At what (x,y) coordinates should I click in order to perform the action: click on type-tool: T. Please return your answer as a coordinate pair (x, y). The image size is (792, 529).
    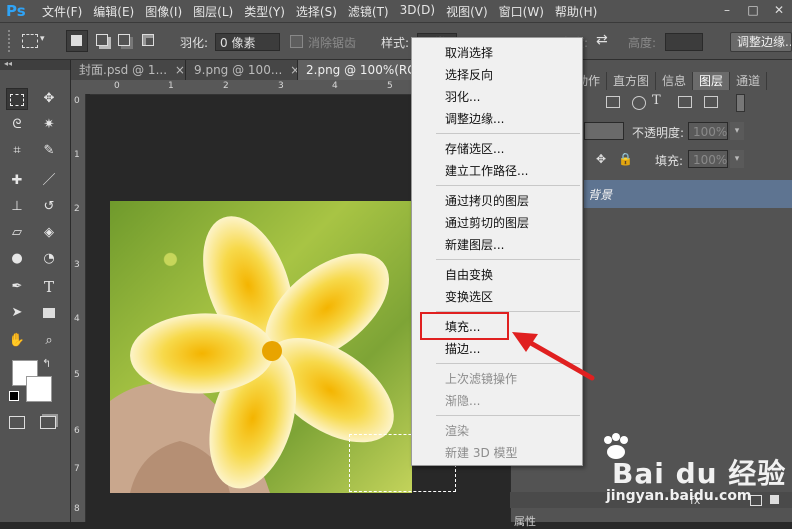
    Looking at the image, I should click on (49, 287).